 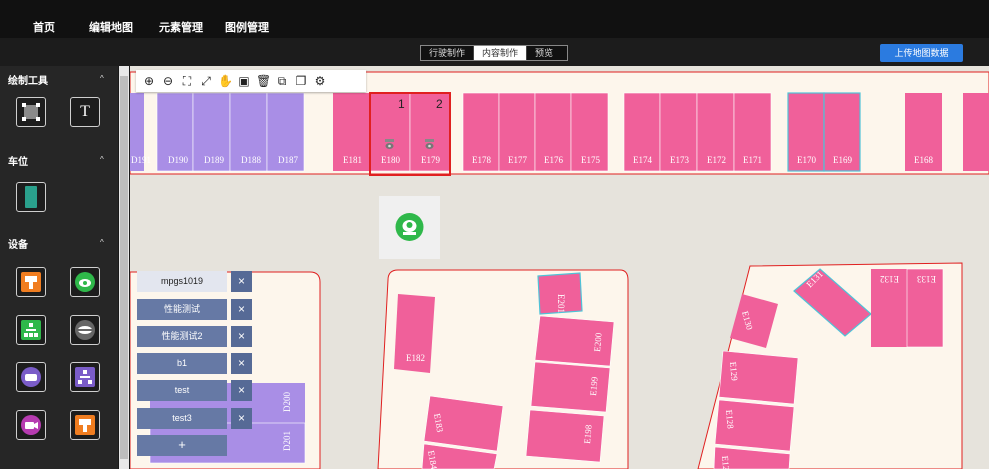 What do you see at coordinates (553, 160) in the screenshot?
I see `slot-label: E176` at bounding box center [553, 160].